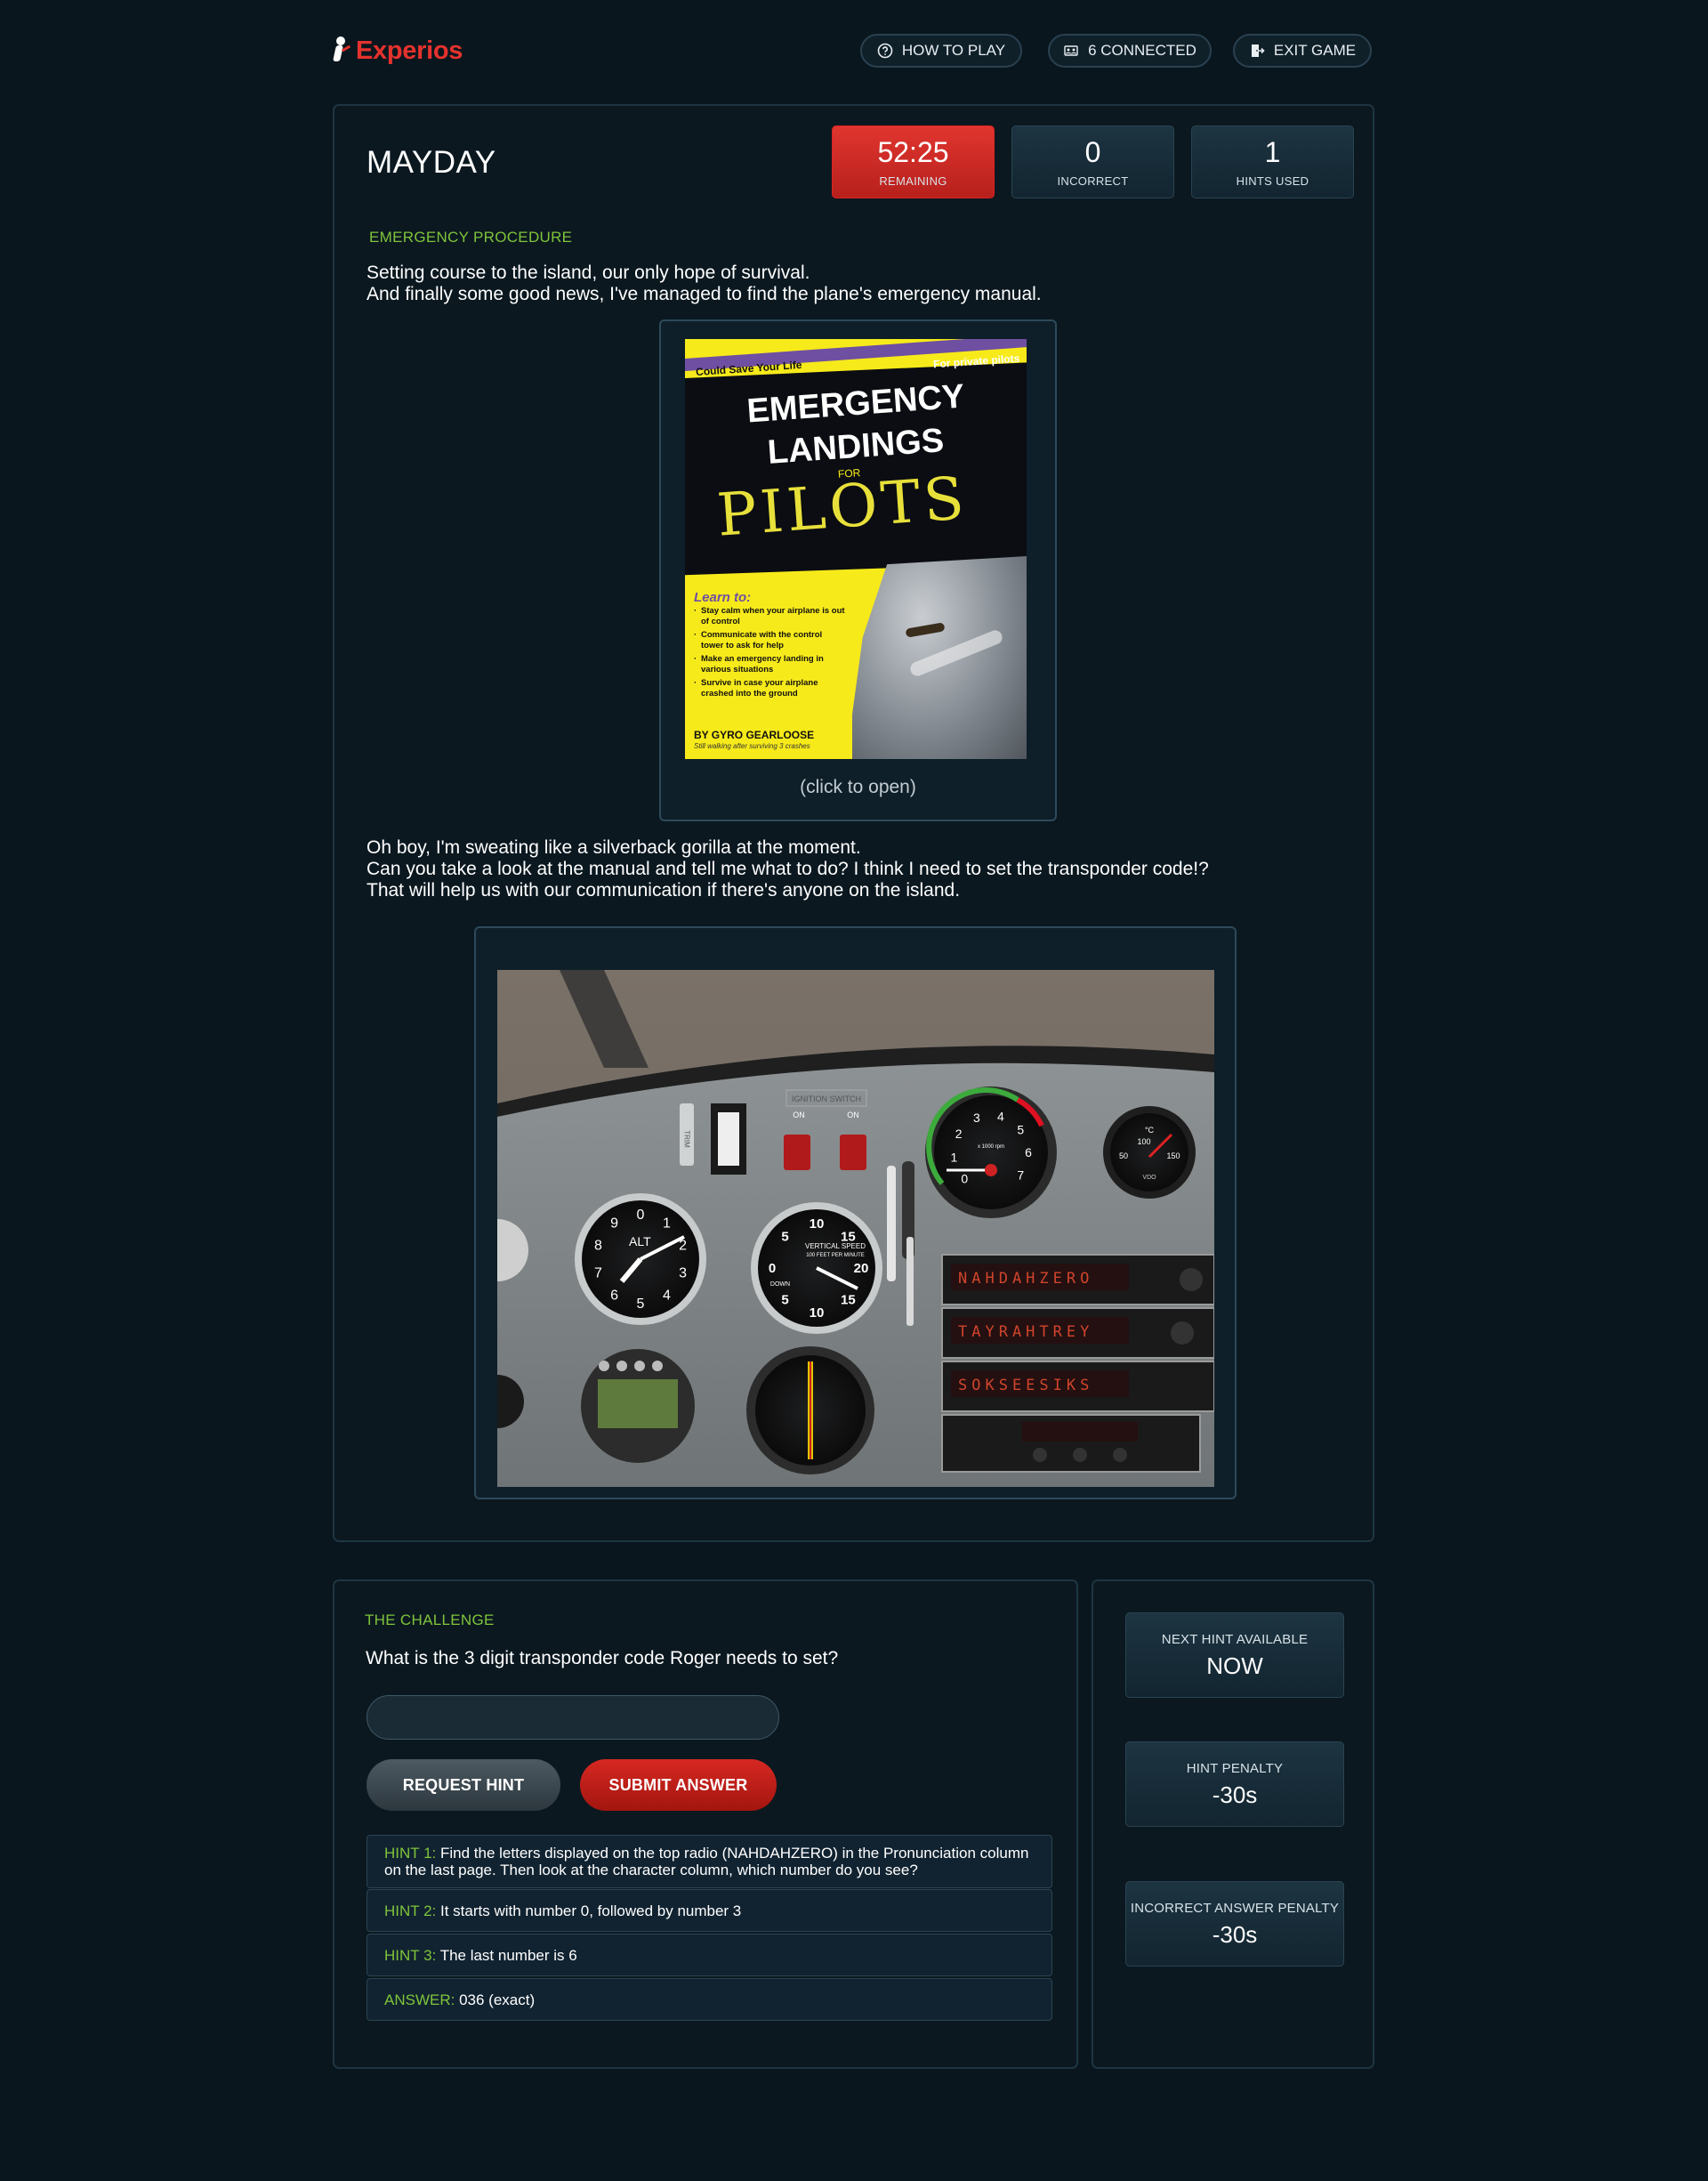  What do you see at coordinates (1235, 1908) in the screenshot?
I see `incorrect-penalty-label: INCORRECT ANSWER PENALTY` at bounding box center [1235, 1908].